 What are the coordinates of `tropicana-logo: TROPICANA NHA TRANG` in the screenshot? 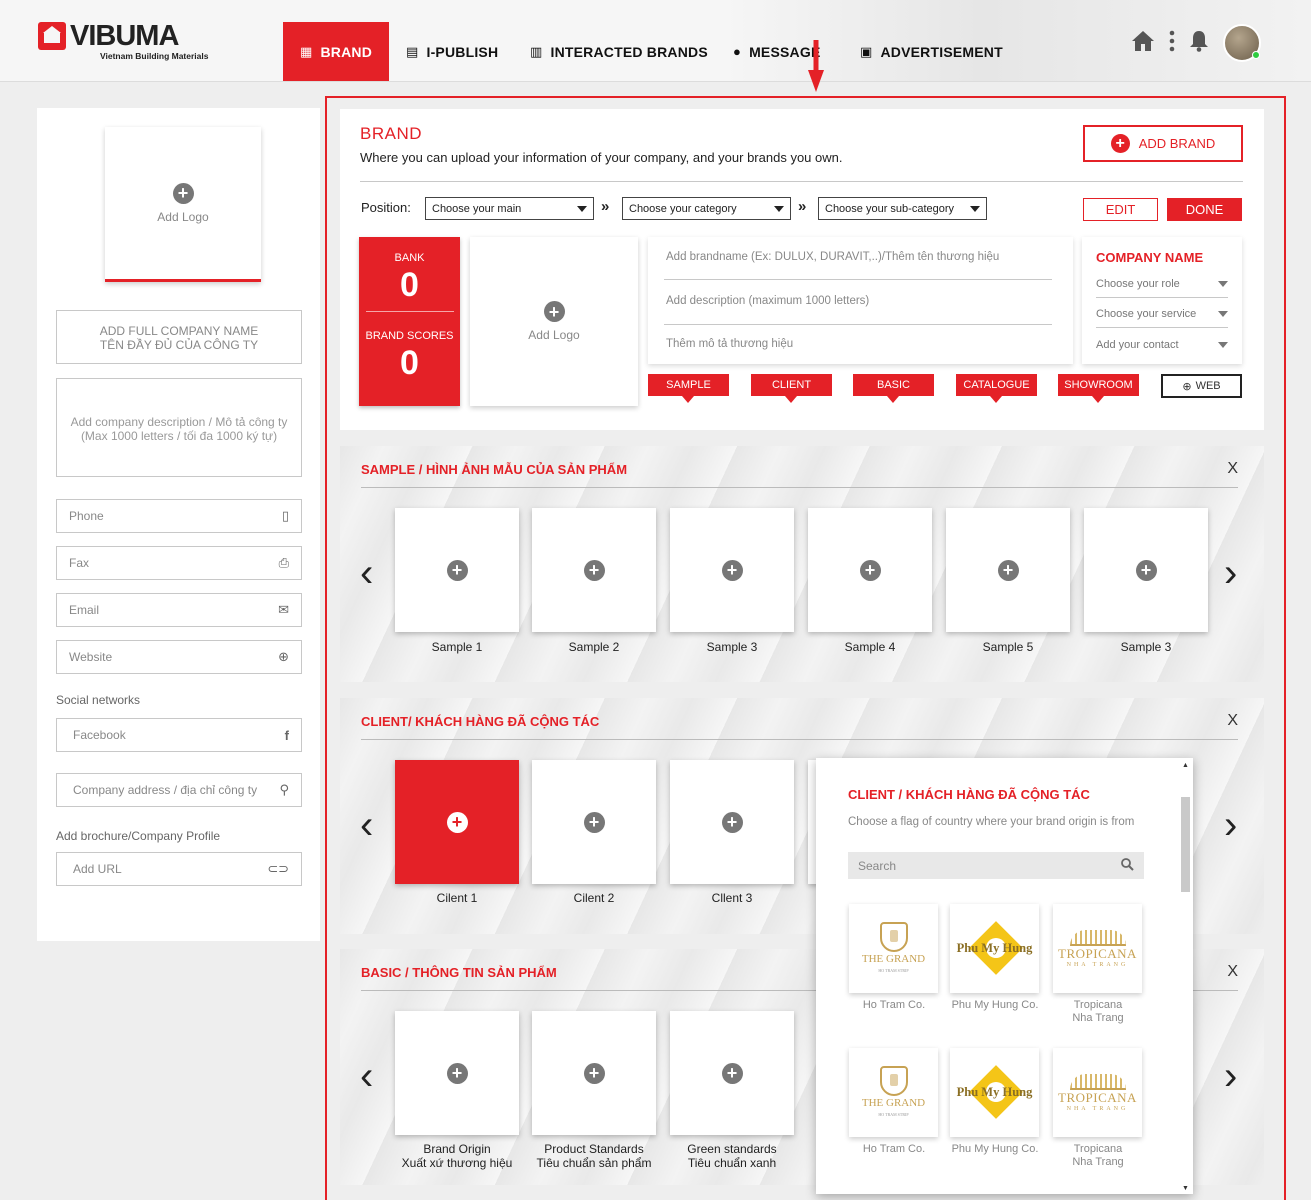 It's located at (1097, 1092).